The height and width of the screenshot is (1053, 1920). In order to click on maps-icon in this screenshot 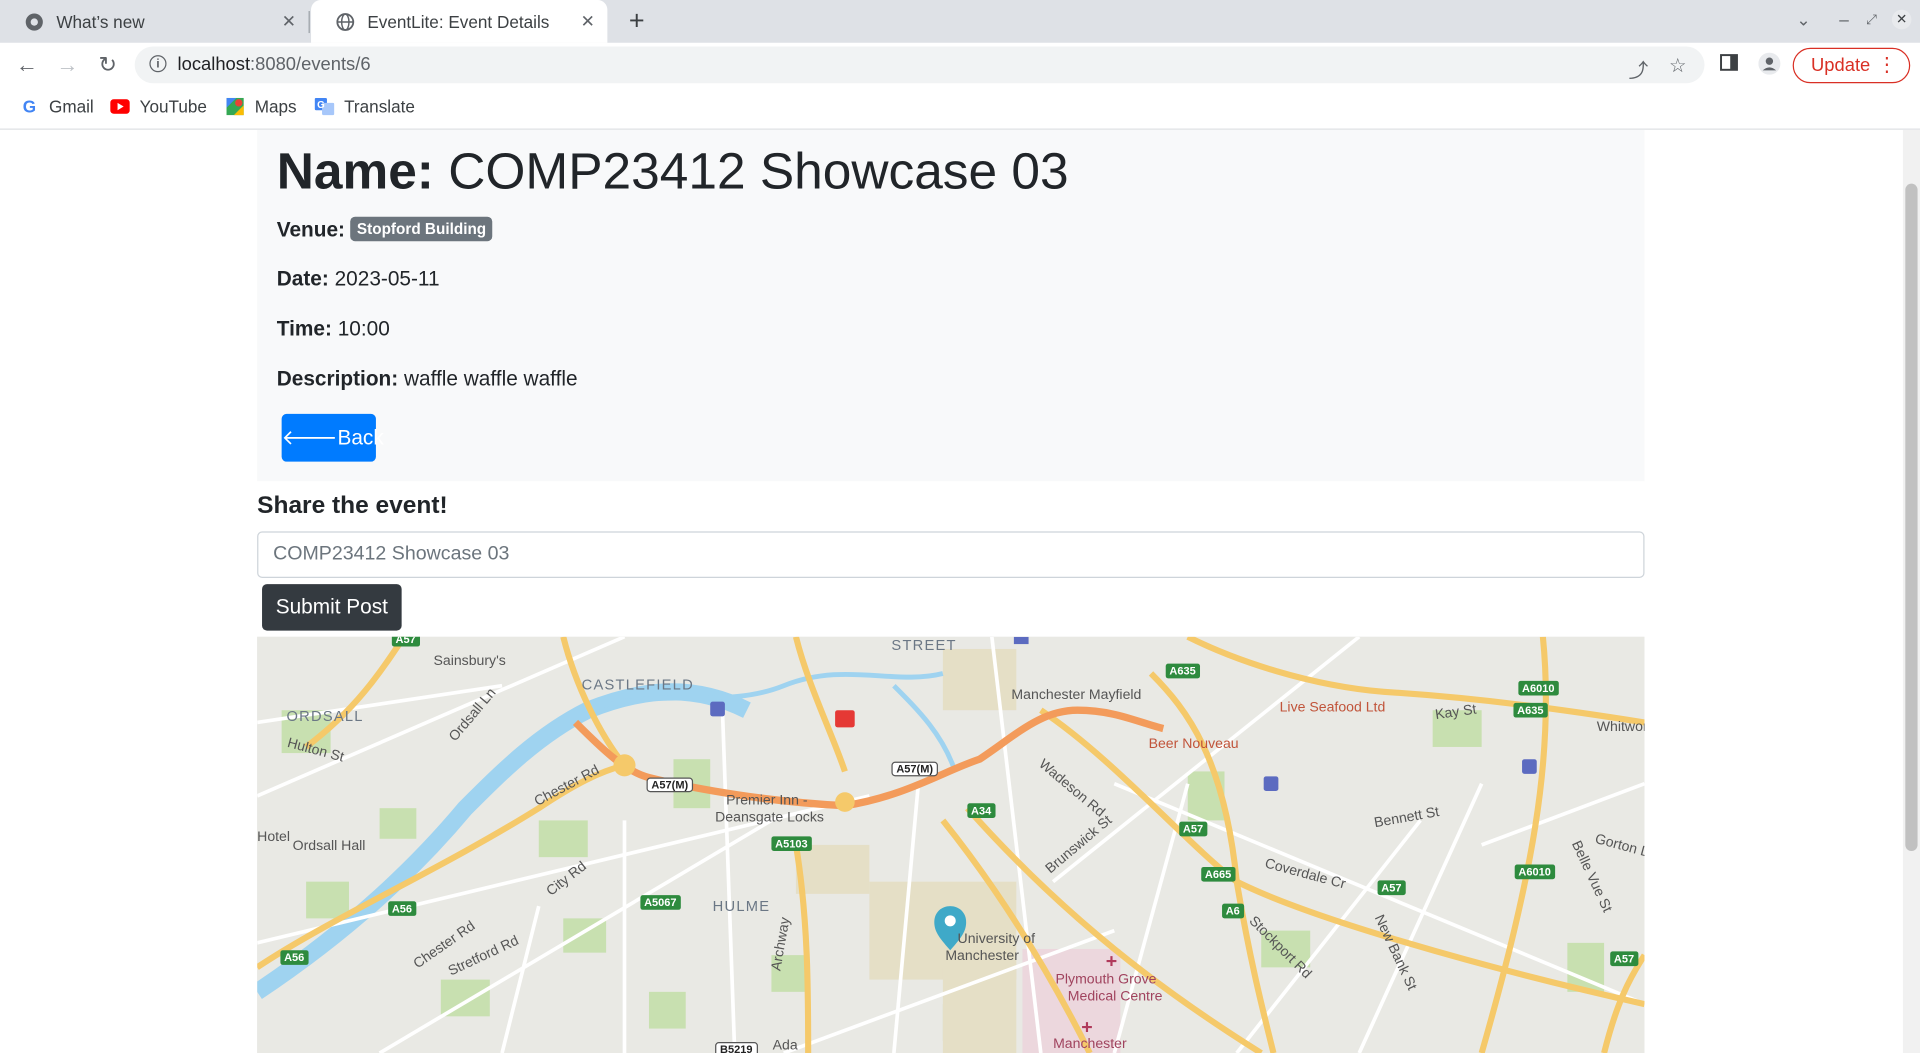, I will do `click(235, 107)`.